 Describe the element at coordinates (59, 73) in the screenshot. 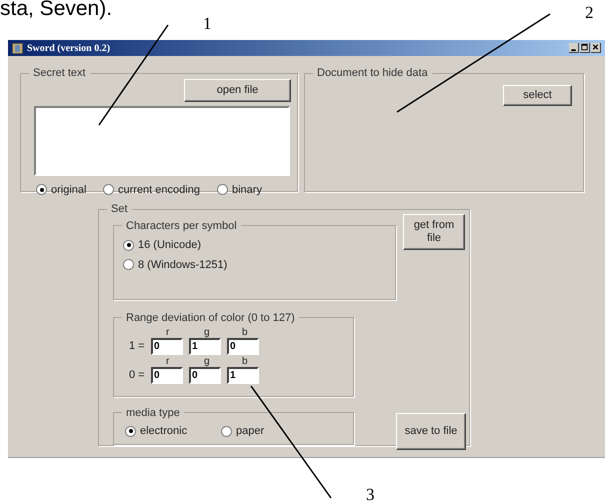

I see `group-label: Secret text` at that location.